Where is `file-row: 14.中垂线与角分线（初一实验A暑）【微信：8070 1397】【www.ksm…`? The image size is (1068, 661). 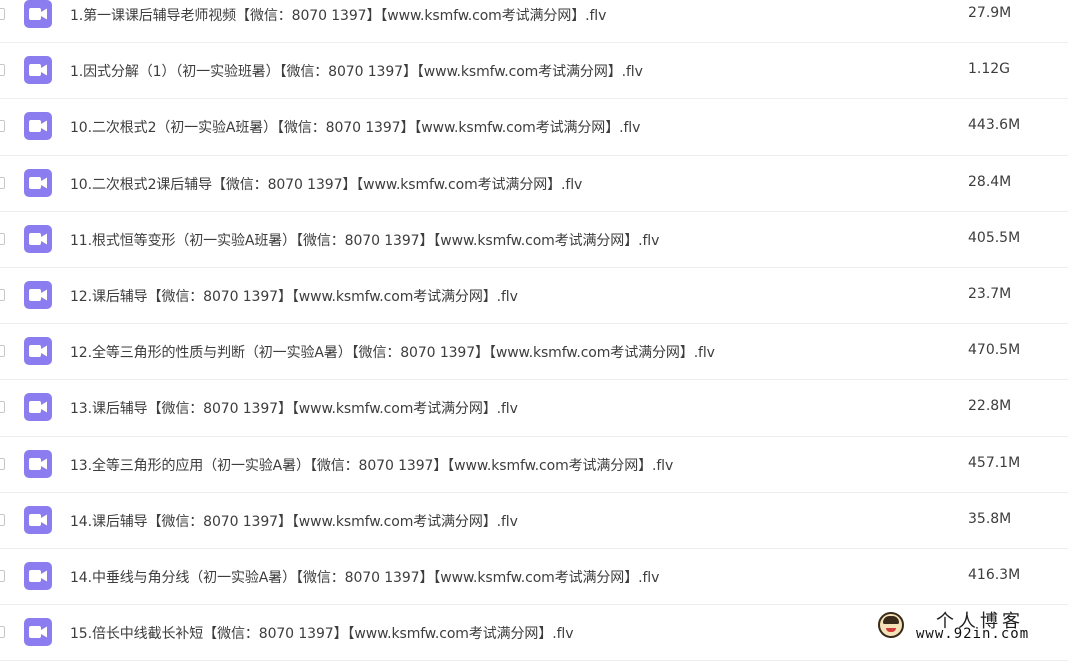
file-row: 14.中垂线与角分线（初一实验A暑）【微信：8070 1397】【www.ksm… is located at coordinates (534, 577).